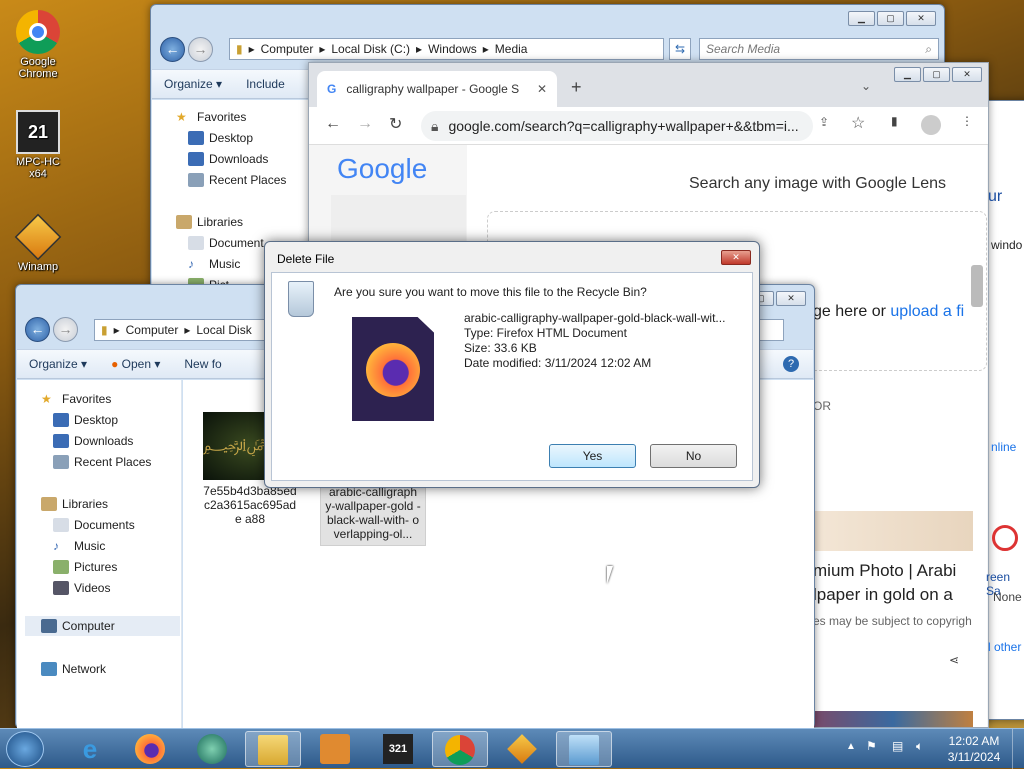  Describe the element at coordinates (1007, 597) in the screenshot. I see `side-text-5: None` at that location.